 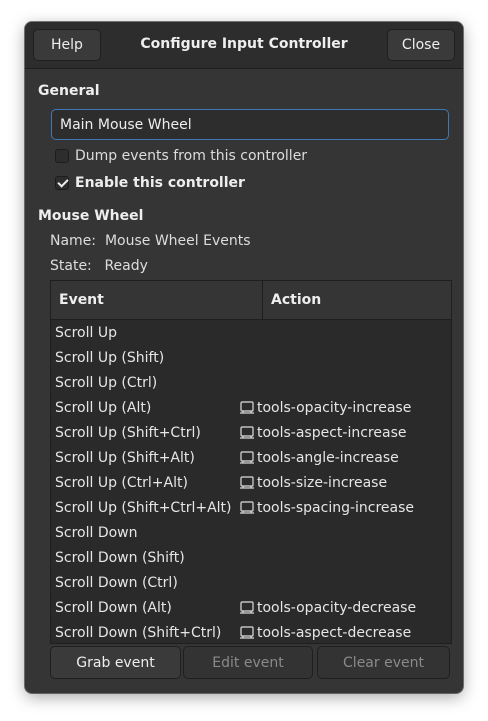 What do you see at coordinates (116, 582) in the screenshot?
I see `event-cell: Scroll Down (Ctrl)` at bounding box center [116, 582].